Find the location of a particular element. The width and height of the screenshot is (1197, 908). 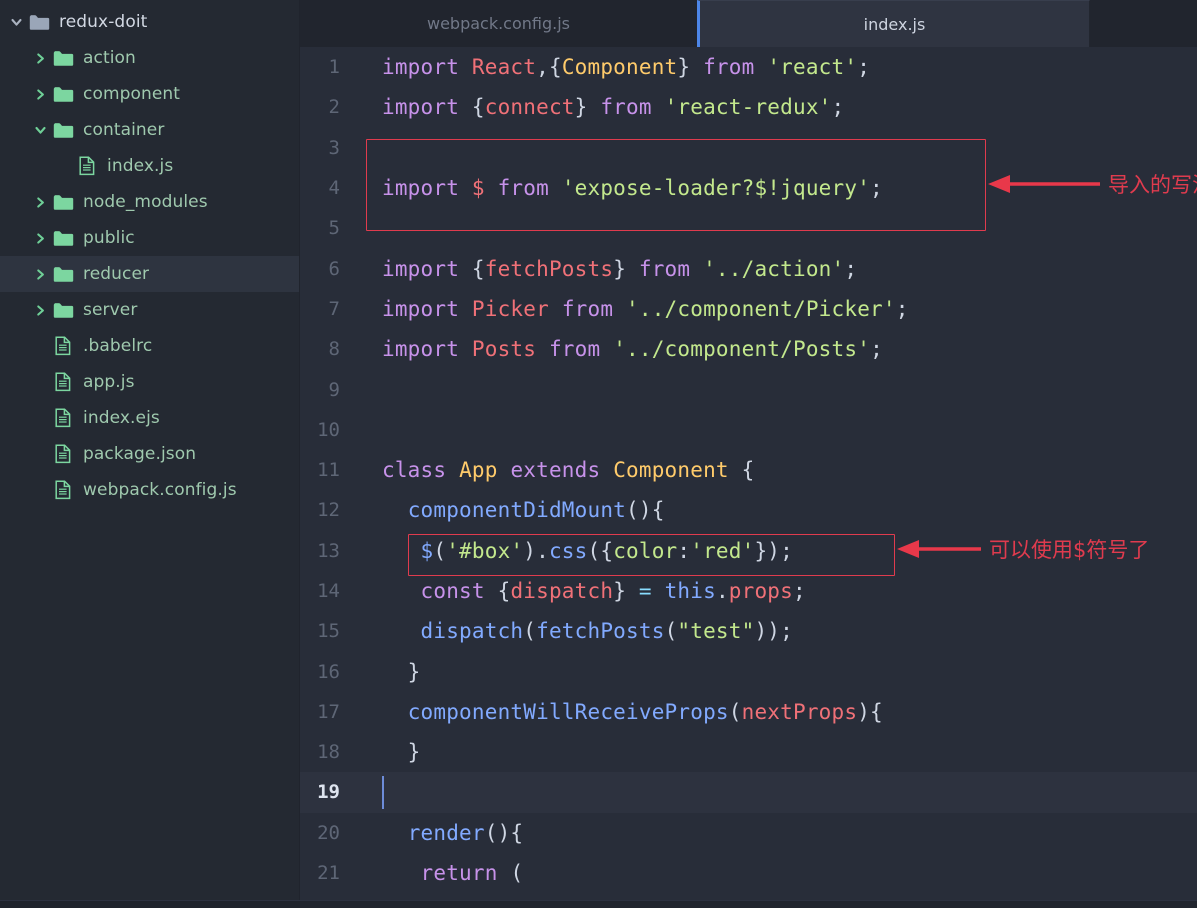

file-icon is located at coordinates (63, 382).